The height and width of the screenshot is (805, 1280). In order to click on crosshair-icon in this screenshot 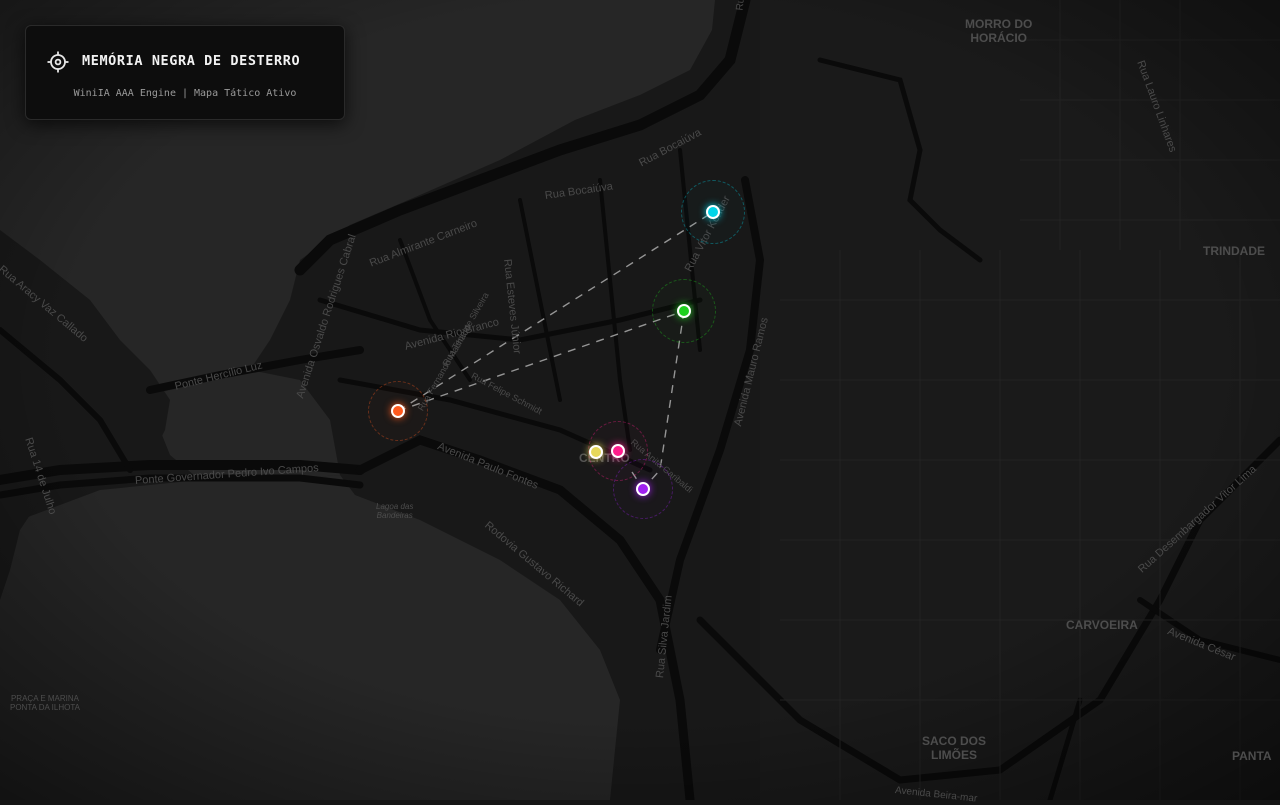, I will do `click(58, 62)`.